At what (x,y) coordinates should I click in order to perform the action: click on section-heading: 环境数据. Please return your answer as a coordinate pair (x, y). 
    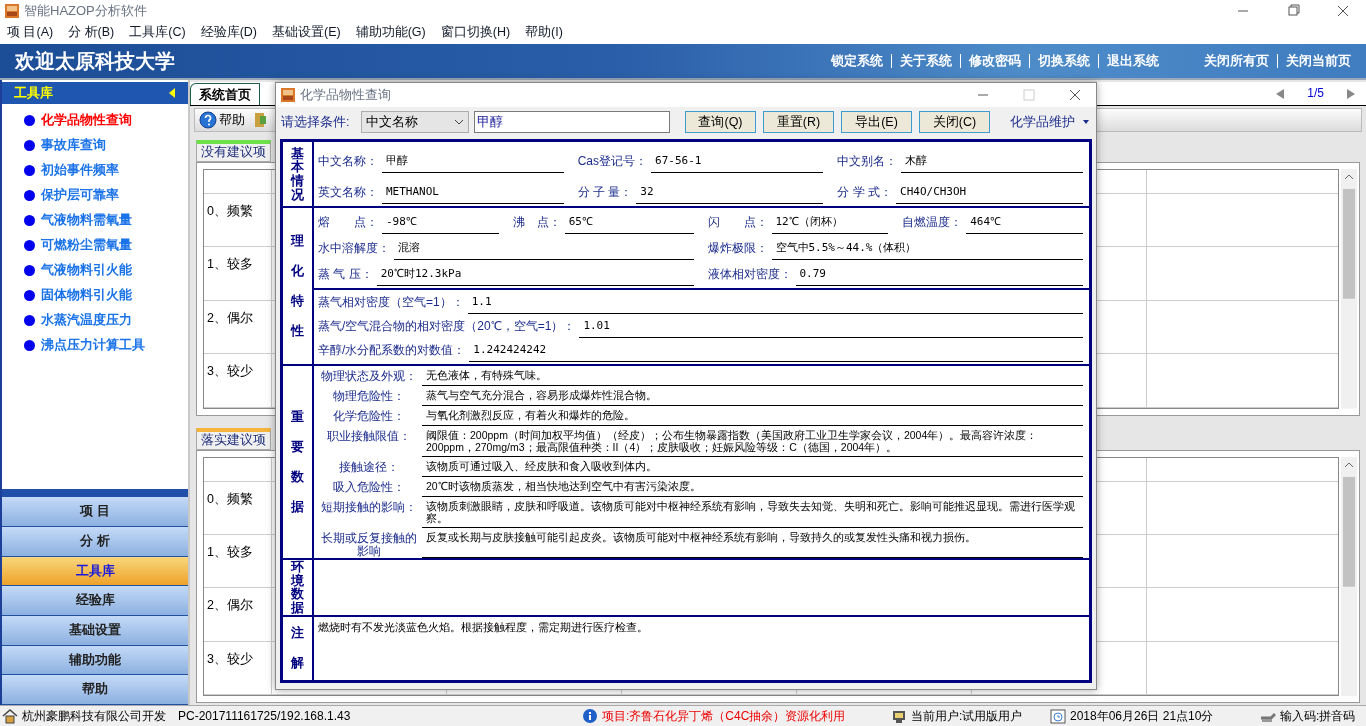
    Looking at the image, I should click on (297, 587).